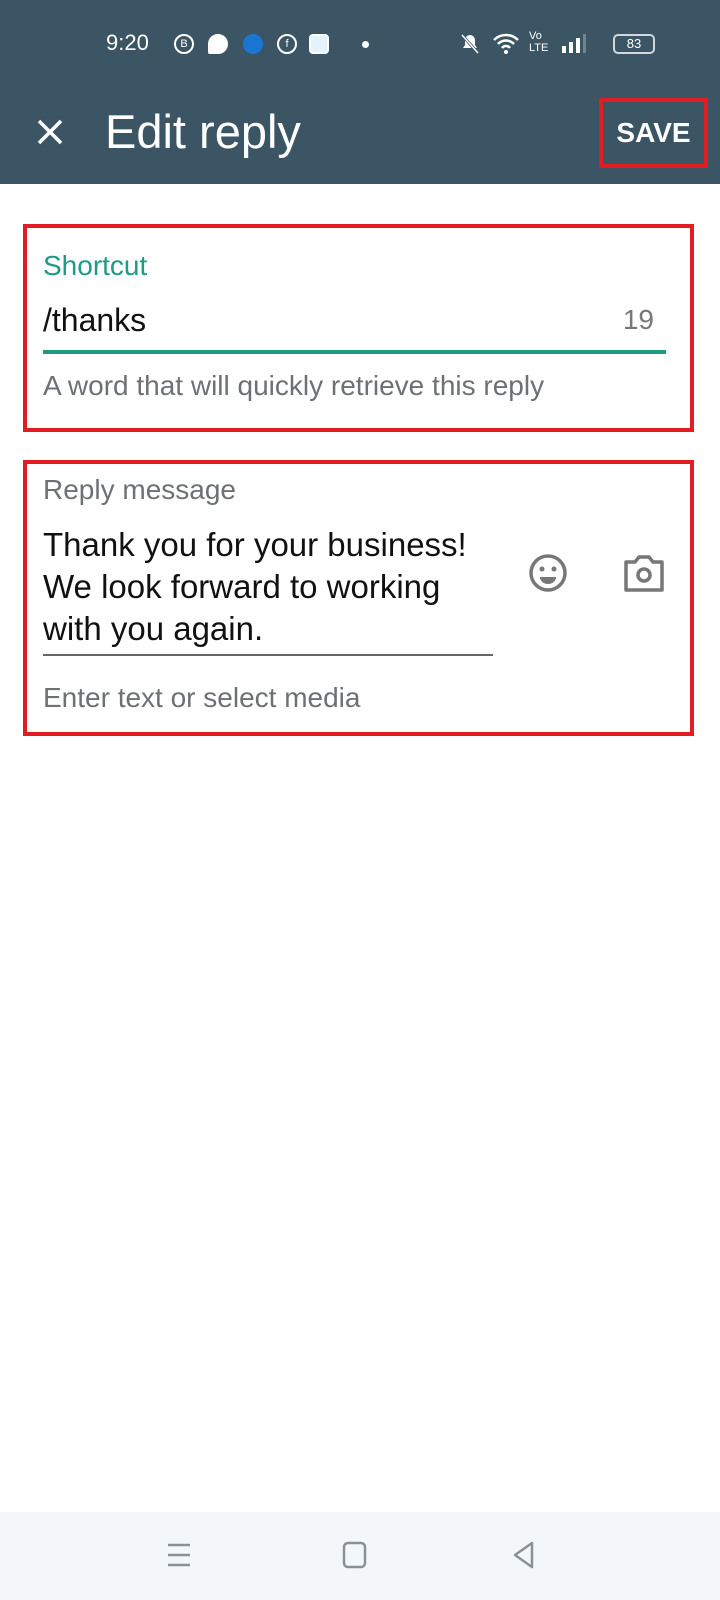  I want to click on home-button, so click(355, 1555).